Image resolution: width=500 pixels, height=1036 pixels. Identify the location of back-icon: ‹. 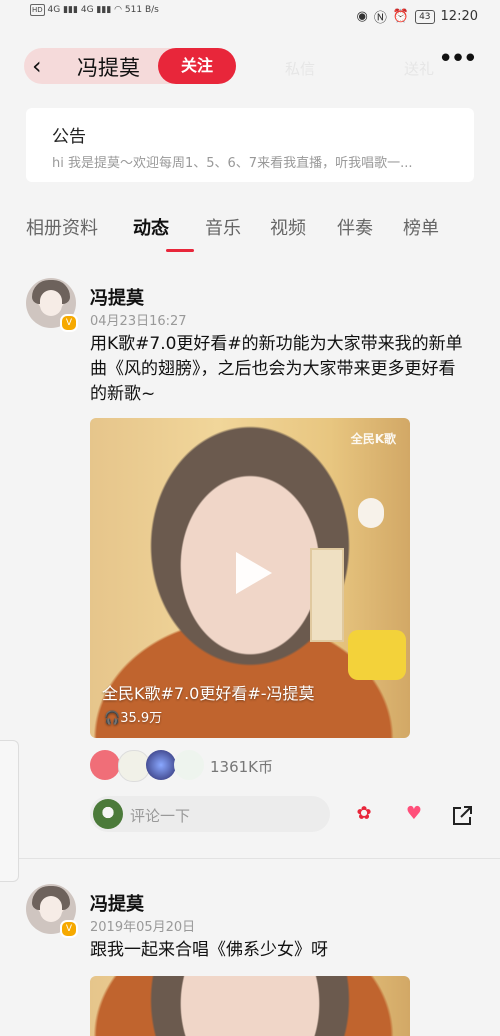
(37, 66).